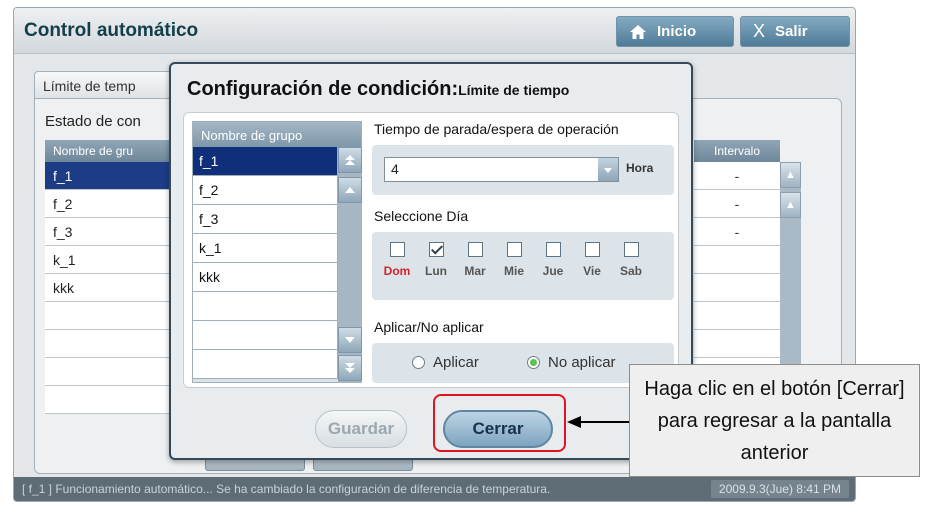  I want to click on radio-no-aplicar: No aplicar, so click(571, 362).